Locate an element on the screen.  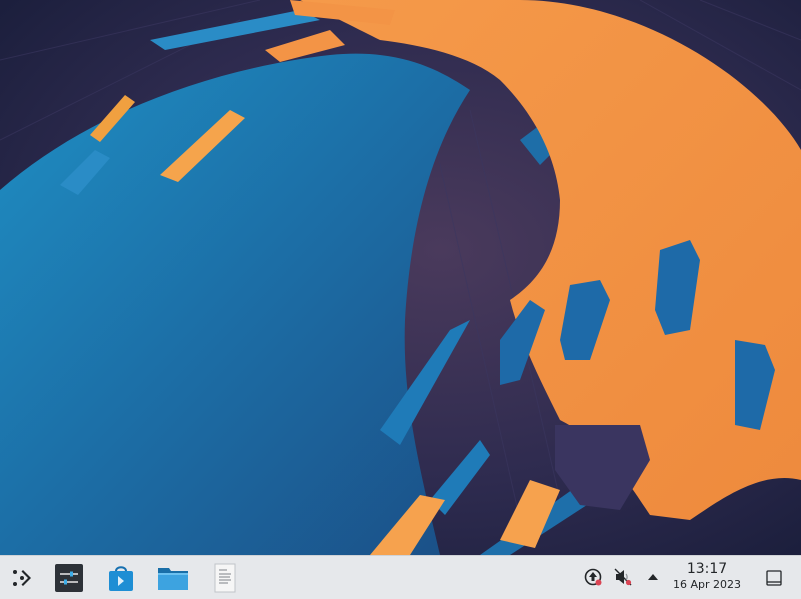
text-document-icon is located at coordinates (225, 578).